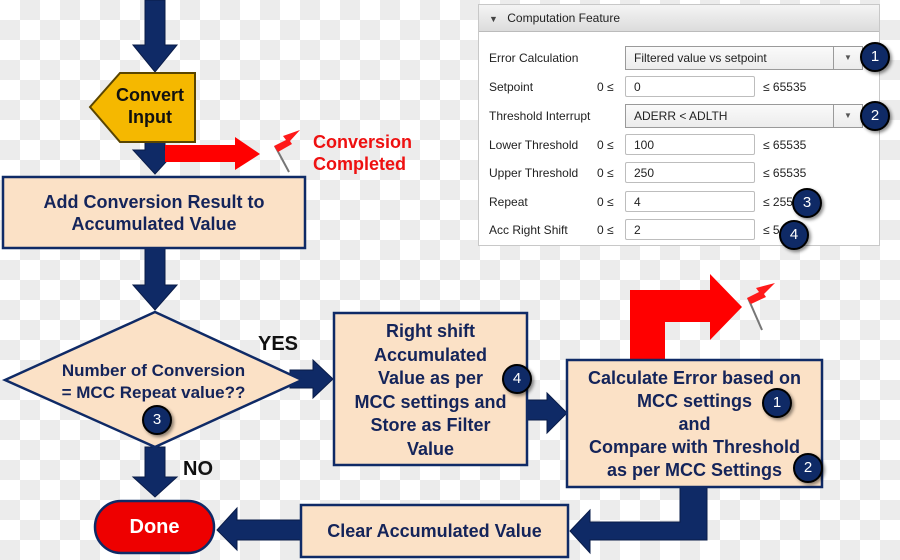  Describe the element at coordinates (690, 229) in the screenshot. I see `acc-right-shift-input: 2` at that location.